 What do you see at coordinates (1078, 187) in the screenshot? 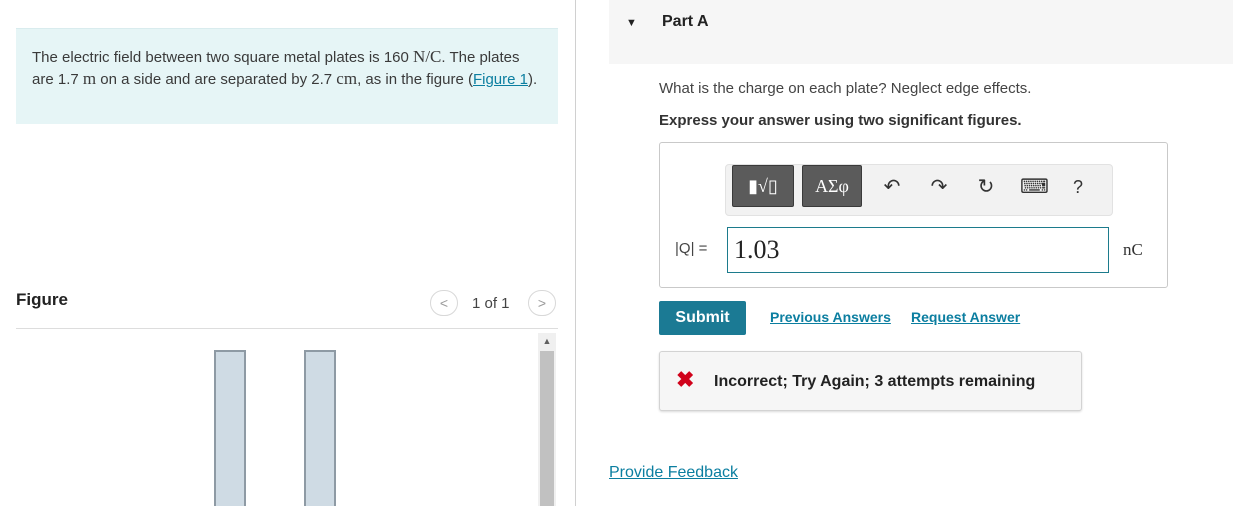
I see `help-icon: ?` at bounding box center [1078, 187].